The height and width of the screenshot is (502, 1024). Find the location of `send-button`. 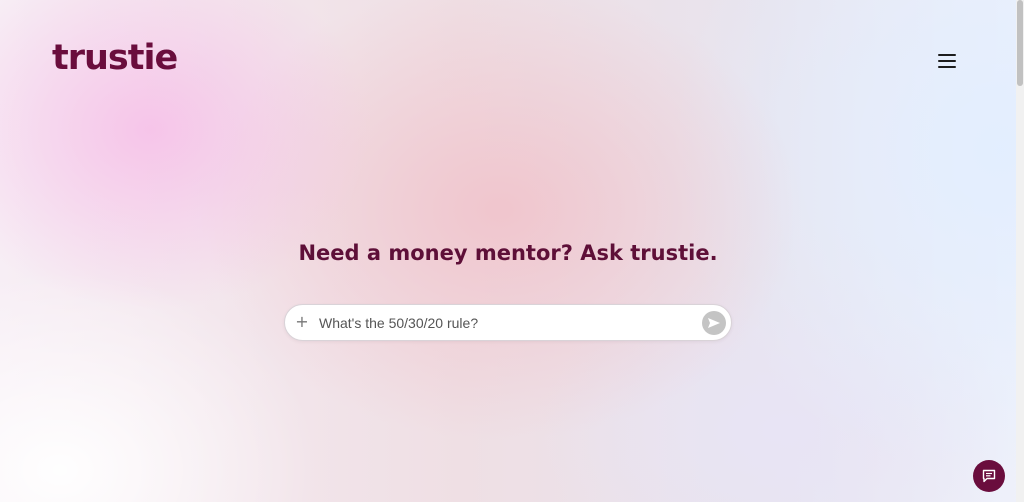

send-button is located at coordinates (714, 323).